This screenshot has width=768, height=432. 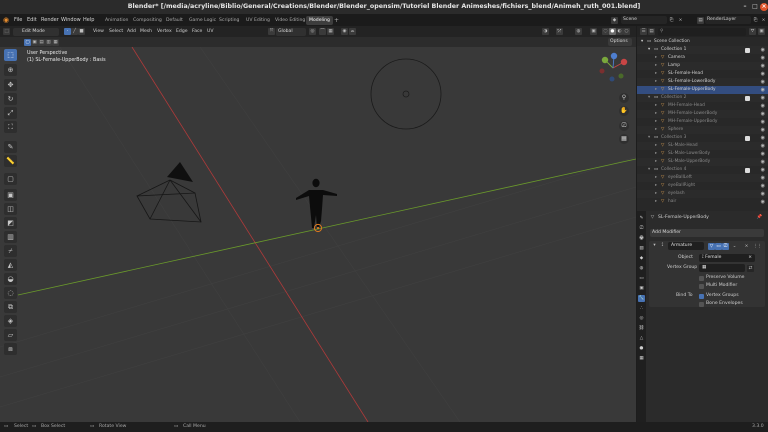 I want to click on maximize-icon: □, so click(x=755, y=7).